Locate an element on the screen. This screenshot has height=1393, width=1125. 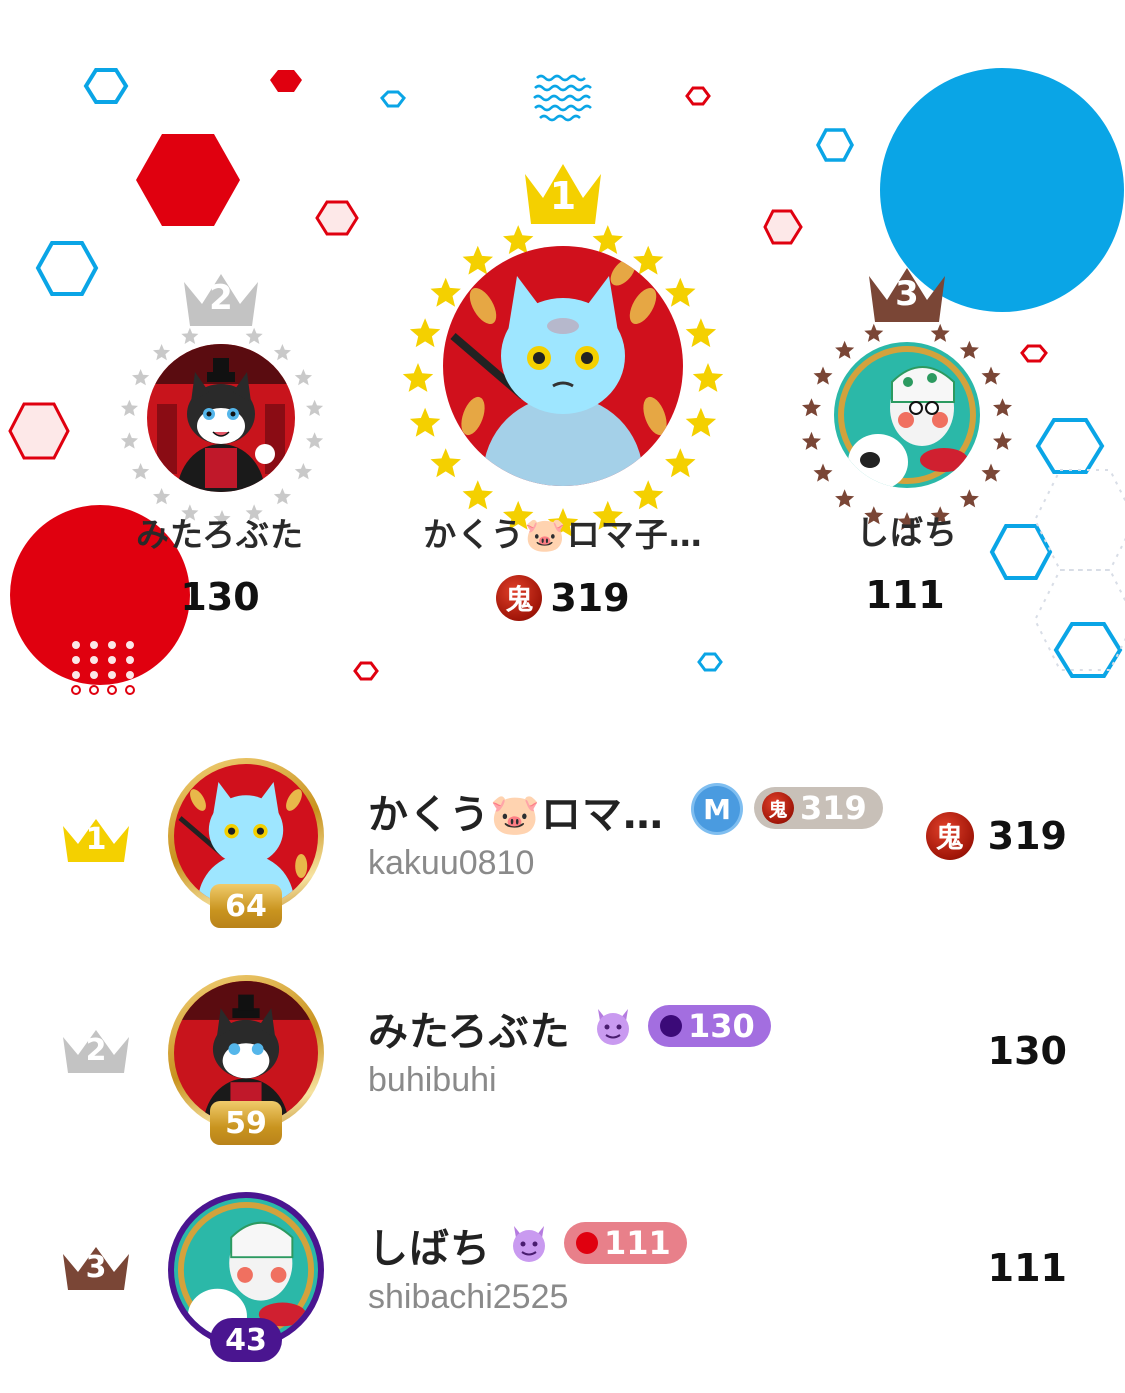
podium-score-value: 111 is located at coordinates (905, 595).